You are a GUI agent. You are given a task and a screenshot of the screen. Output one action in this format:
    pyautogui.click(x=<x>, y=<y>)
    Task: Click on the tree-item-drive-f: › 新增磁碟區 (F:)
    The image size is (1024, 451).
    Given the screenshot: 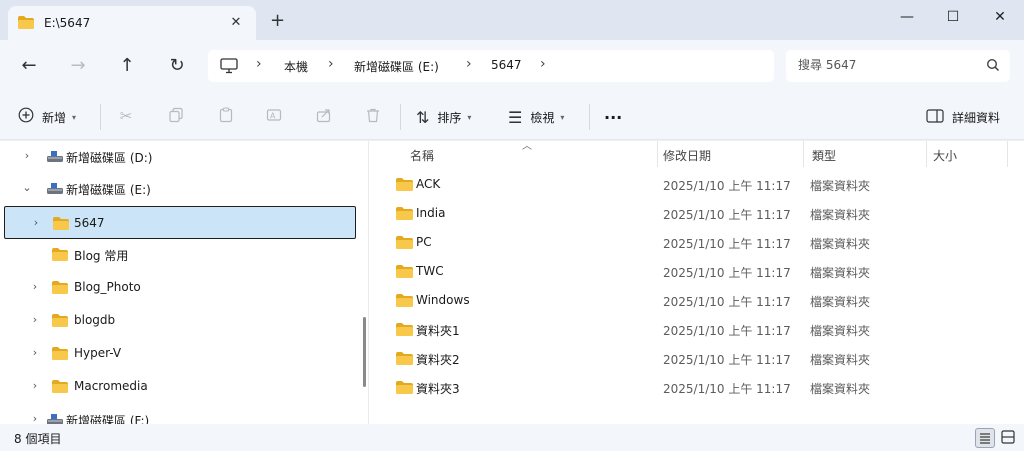 What is the action you would take?
    pyautogui.click(x=180, y=414)
    